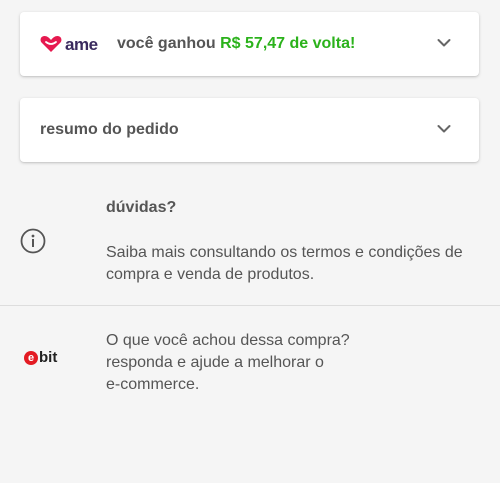 The width and height of the screenshot is (500, 483). Describe the element at coordinates (153, 384) in the screenshot. I see `ebit-feedback-line: e-commerce.` at that location.